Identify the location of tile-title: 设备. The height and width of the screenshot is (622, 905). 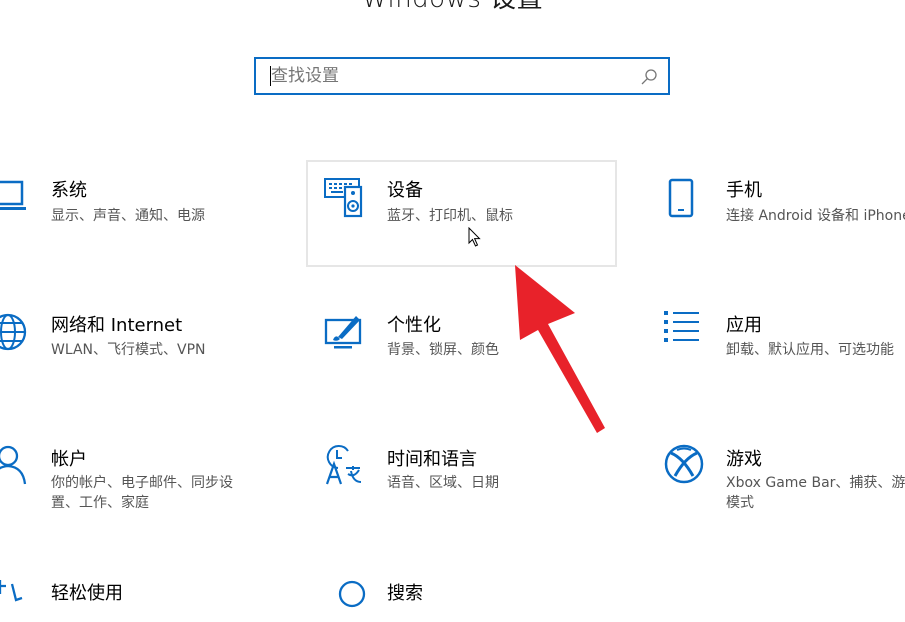
(405, 190).